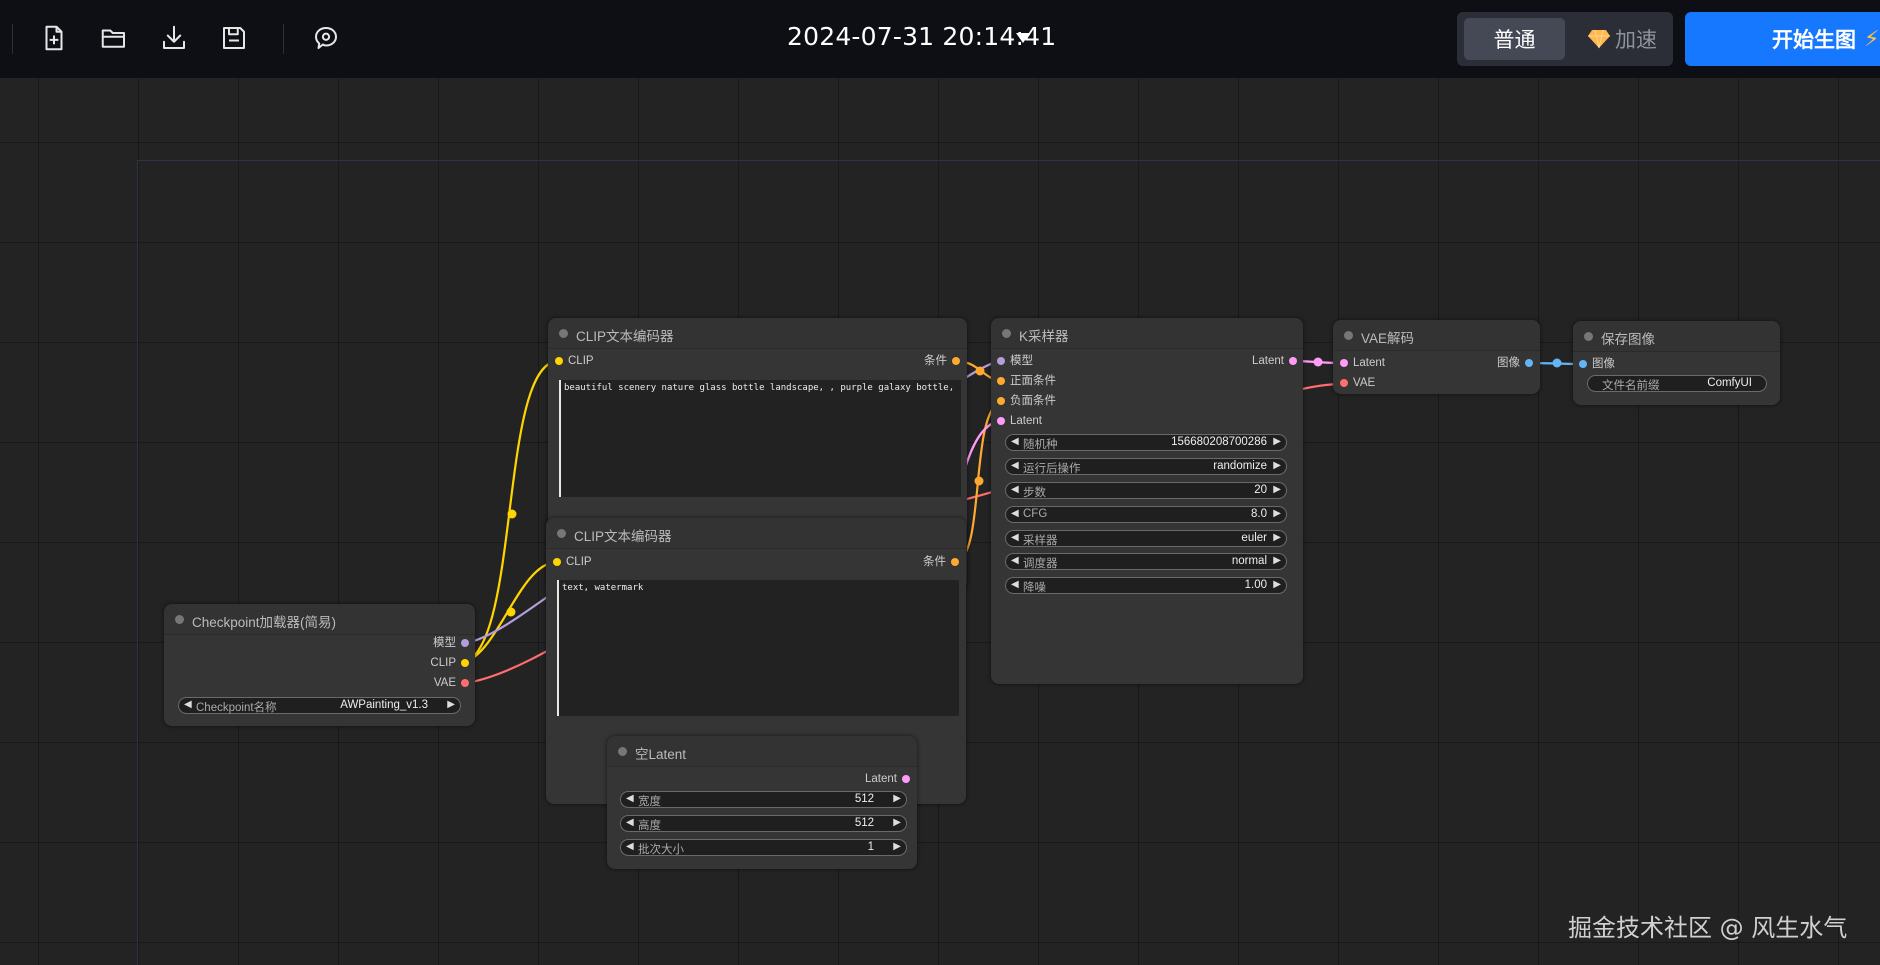 The image size is (1880, 965). Describe the element at coordinates (1146, 561) in the screenshot. I see `scheduler-widget: ◀ 调度器 normal ▶` at that location.